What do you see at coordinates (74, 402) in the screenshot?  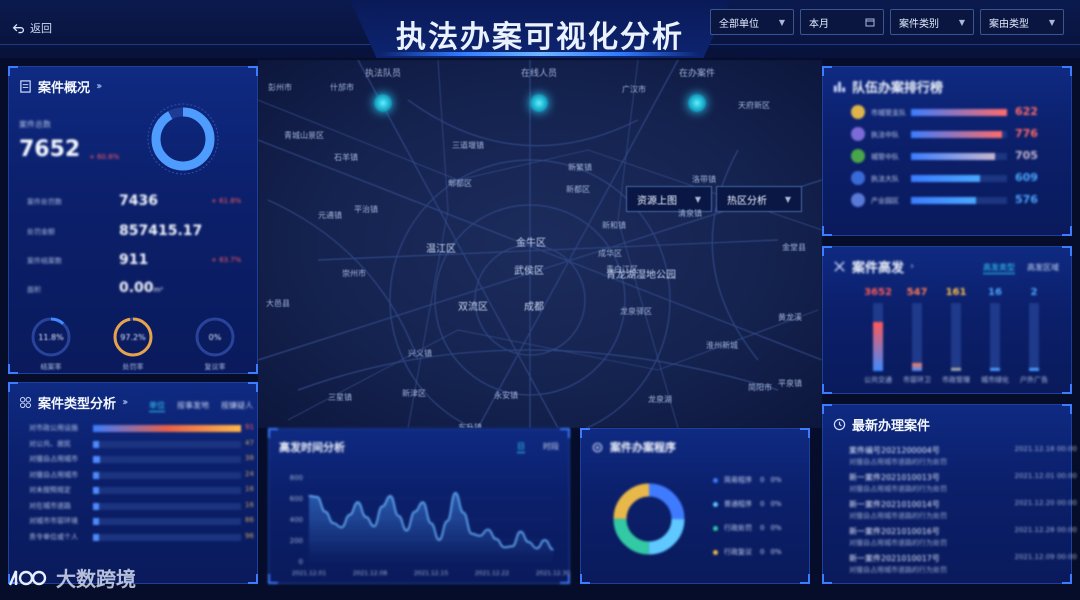 I see `case-type-header: 案件类型分析 ›››` at bounding box center [74, 402].